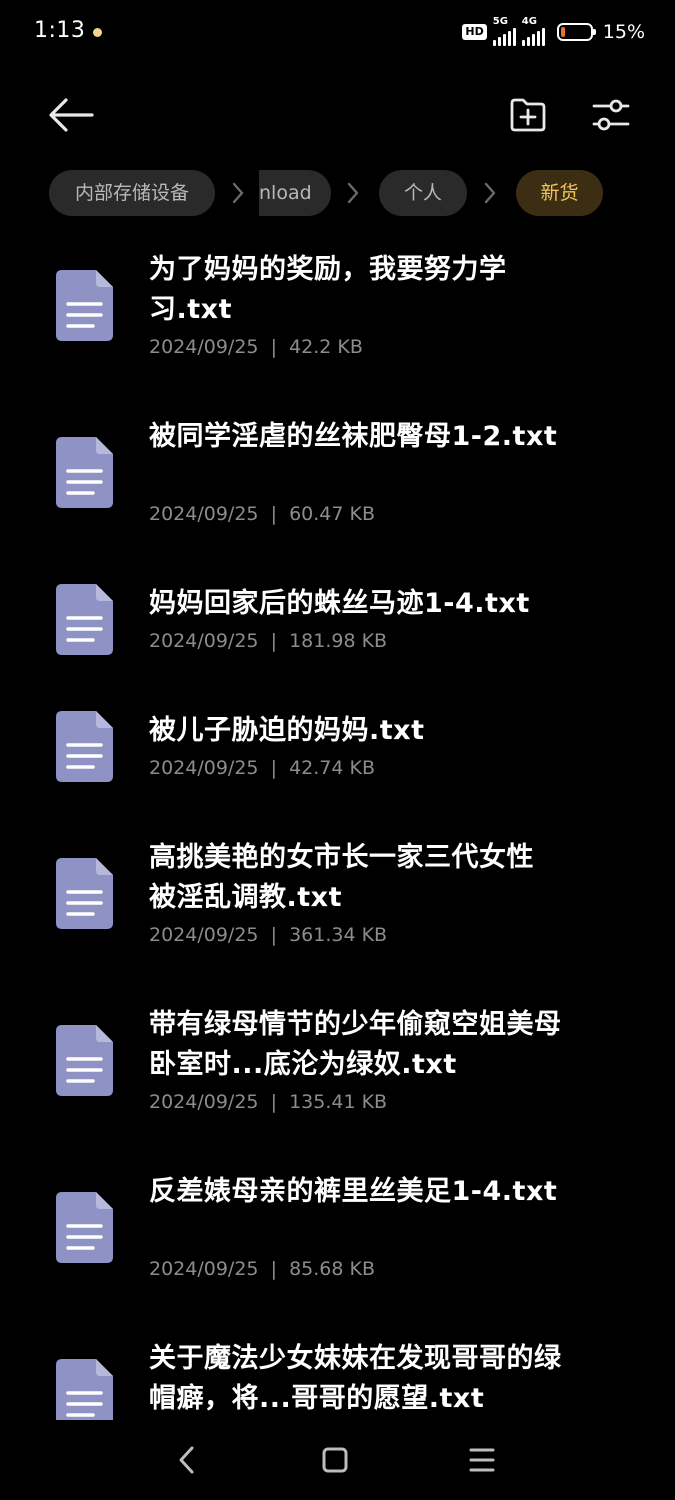 The image size is (675, 1500). Describe the element at coordinates (337, 33) in the screenshot. I see `status-bar: 1:13 HD 5G 4G 15%` at that location.